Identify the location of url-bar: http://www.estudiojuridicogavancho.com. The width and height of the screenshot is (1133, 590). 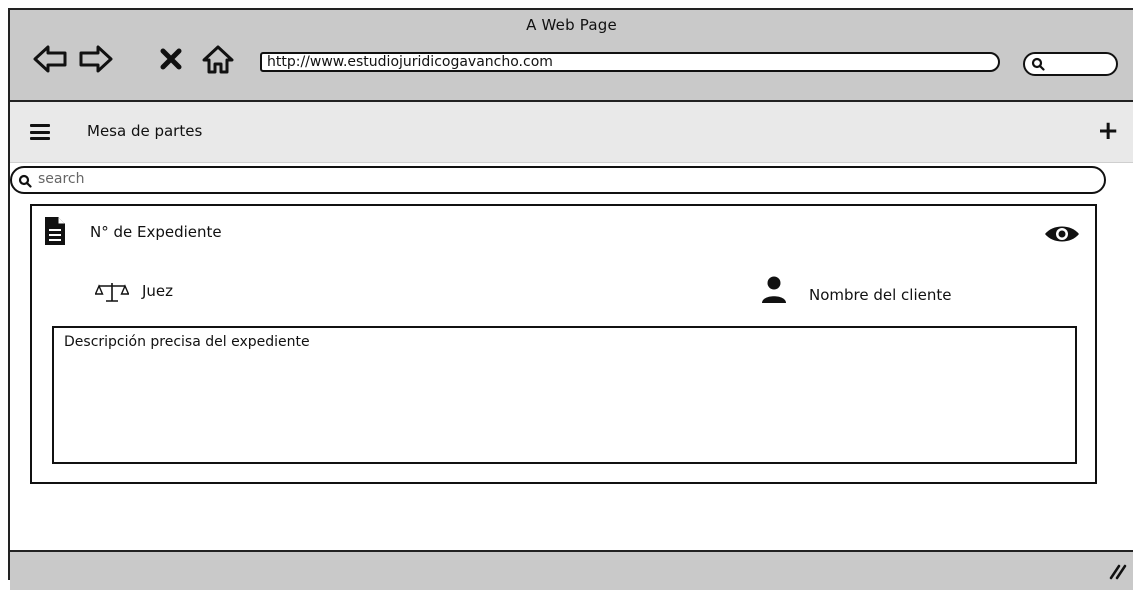
(630, 62).